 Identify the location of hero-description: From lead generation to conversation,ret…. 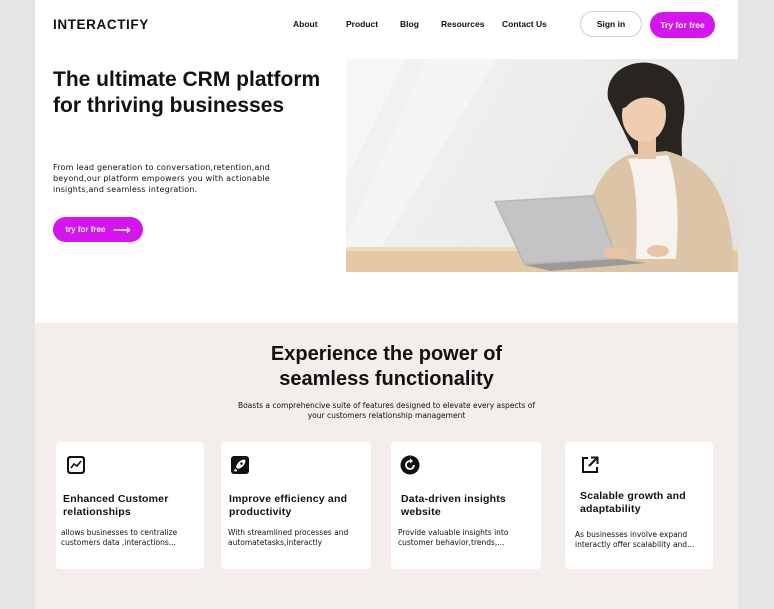
(161, 178).